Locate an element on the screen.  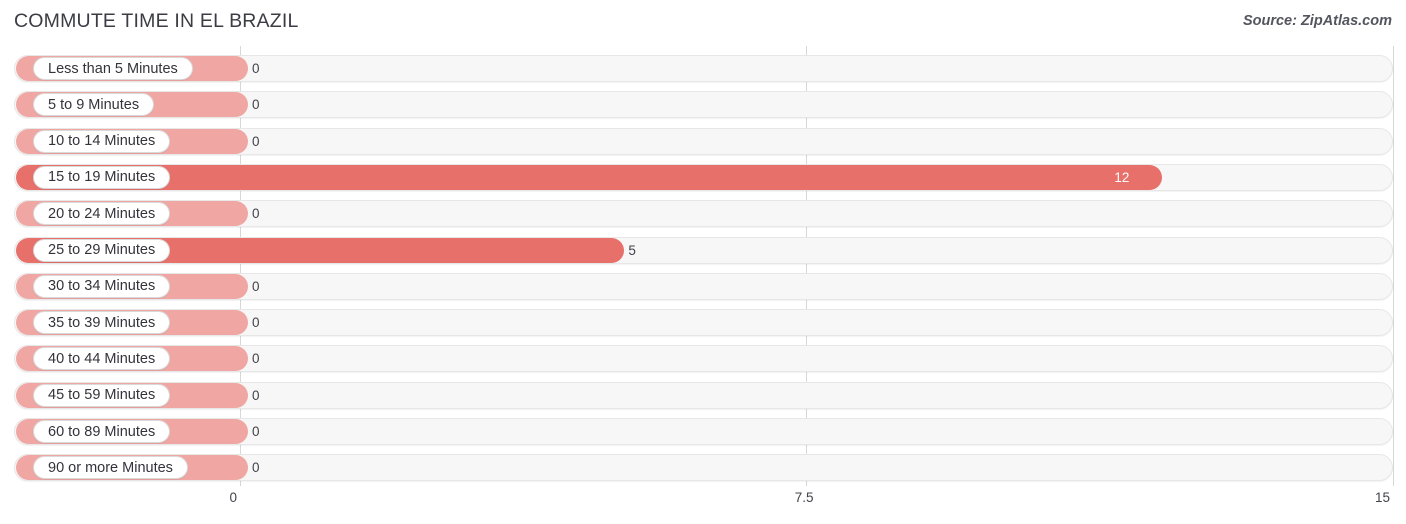
bar-row: 5 to 9 Minutes 0 is located at coordinates (703, 105).